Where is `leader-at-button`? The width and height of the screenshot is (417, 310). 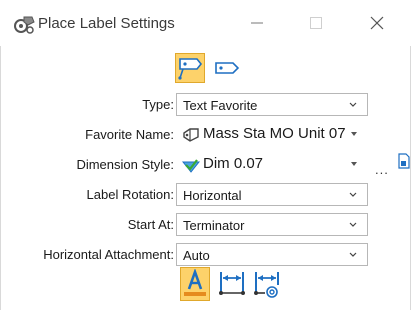
leader-at-button is located at coordinates (267, 284).